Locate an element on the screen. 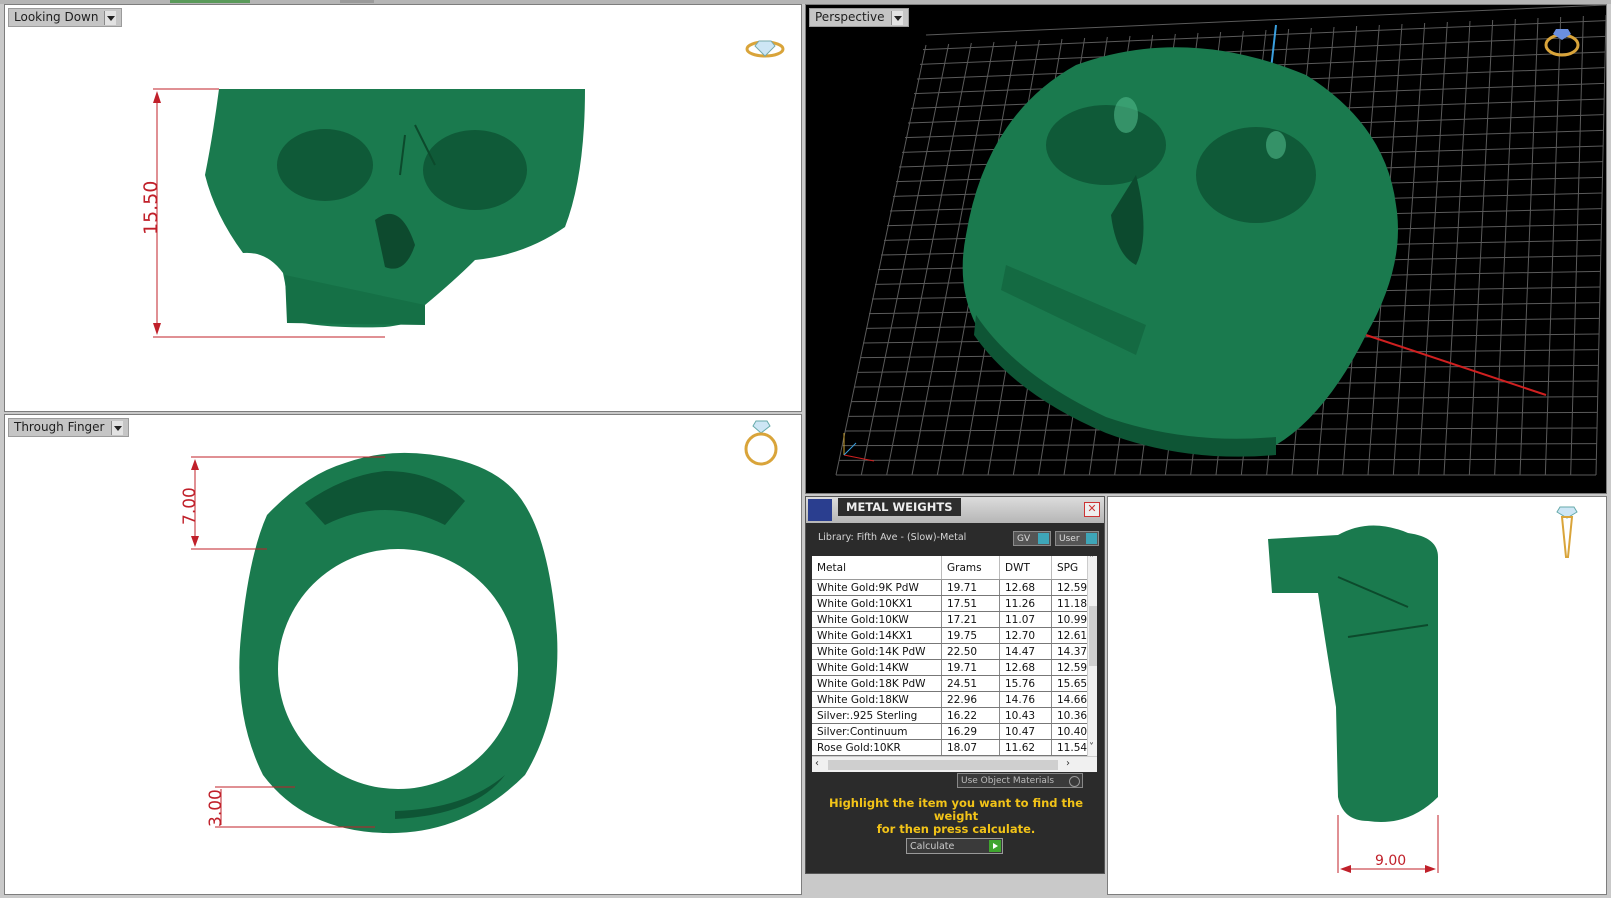 The image size is (1611, 898). table-cell-dwt: 15.76 is located at coordinates (1025, 683).